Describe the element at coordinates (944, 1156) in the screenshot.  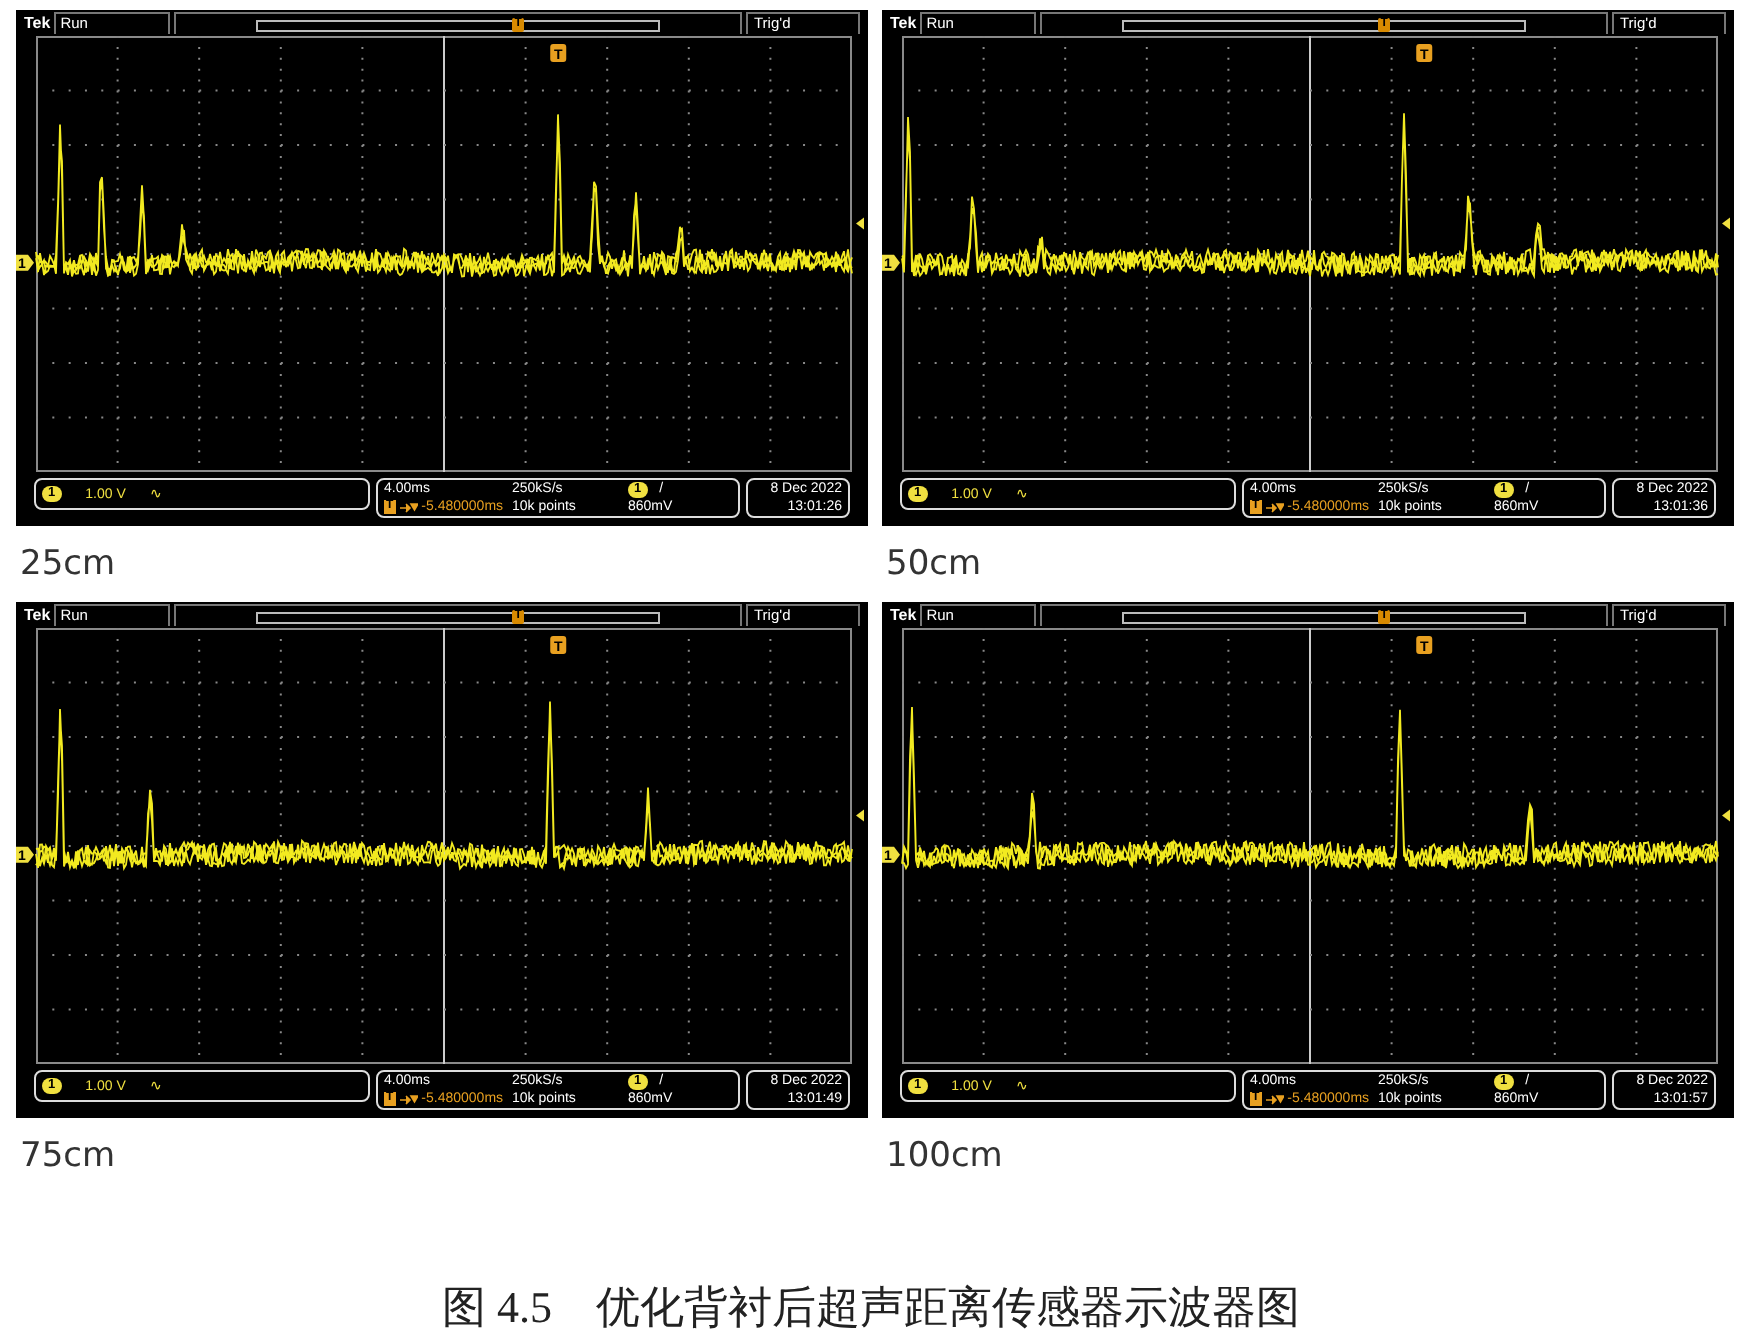
I see `panel-label: 100cm` at that location.